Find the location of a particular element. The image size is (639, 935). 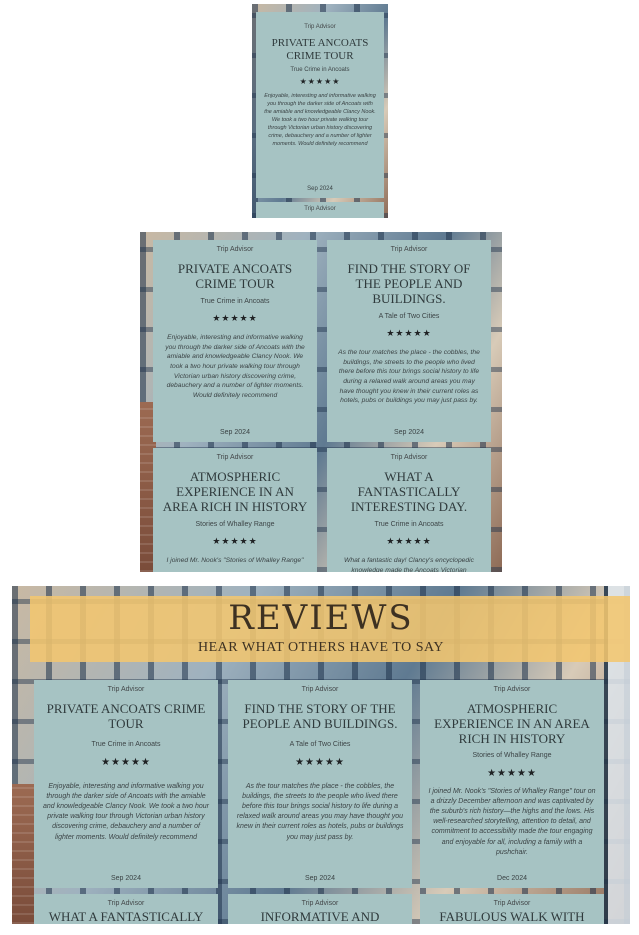

brick-wall is located at coordinates (23, 854).